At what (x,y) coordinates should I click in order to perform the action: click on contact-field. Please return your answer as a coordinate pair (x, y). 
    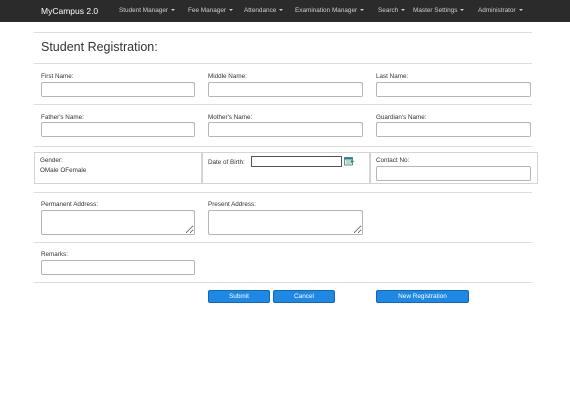
    Looking at the image, I should click on (453, 173).